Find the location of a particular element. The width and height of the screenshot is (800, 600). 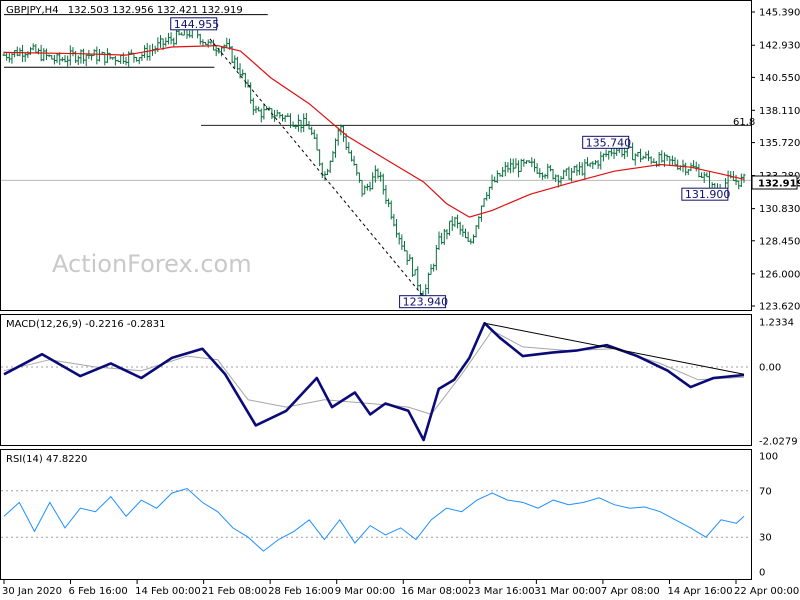

macd-y-axis: 1.2334 0.00 -2.0279 is located at coordinates (778, 383).